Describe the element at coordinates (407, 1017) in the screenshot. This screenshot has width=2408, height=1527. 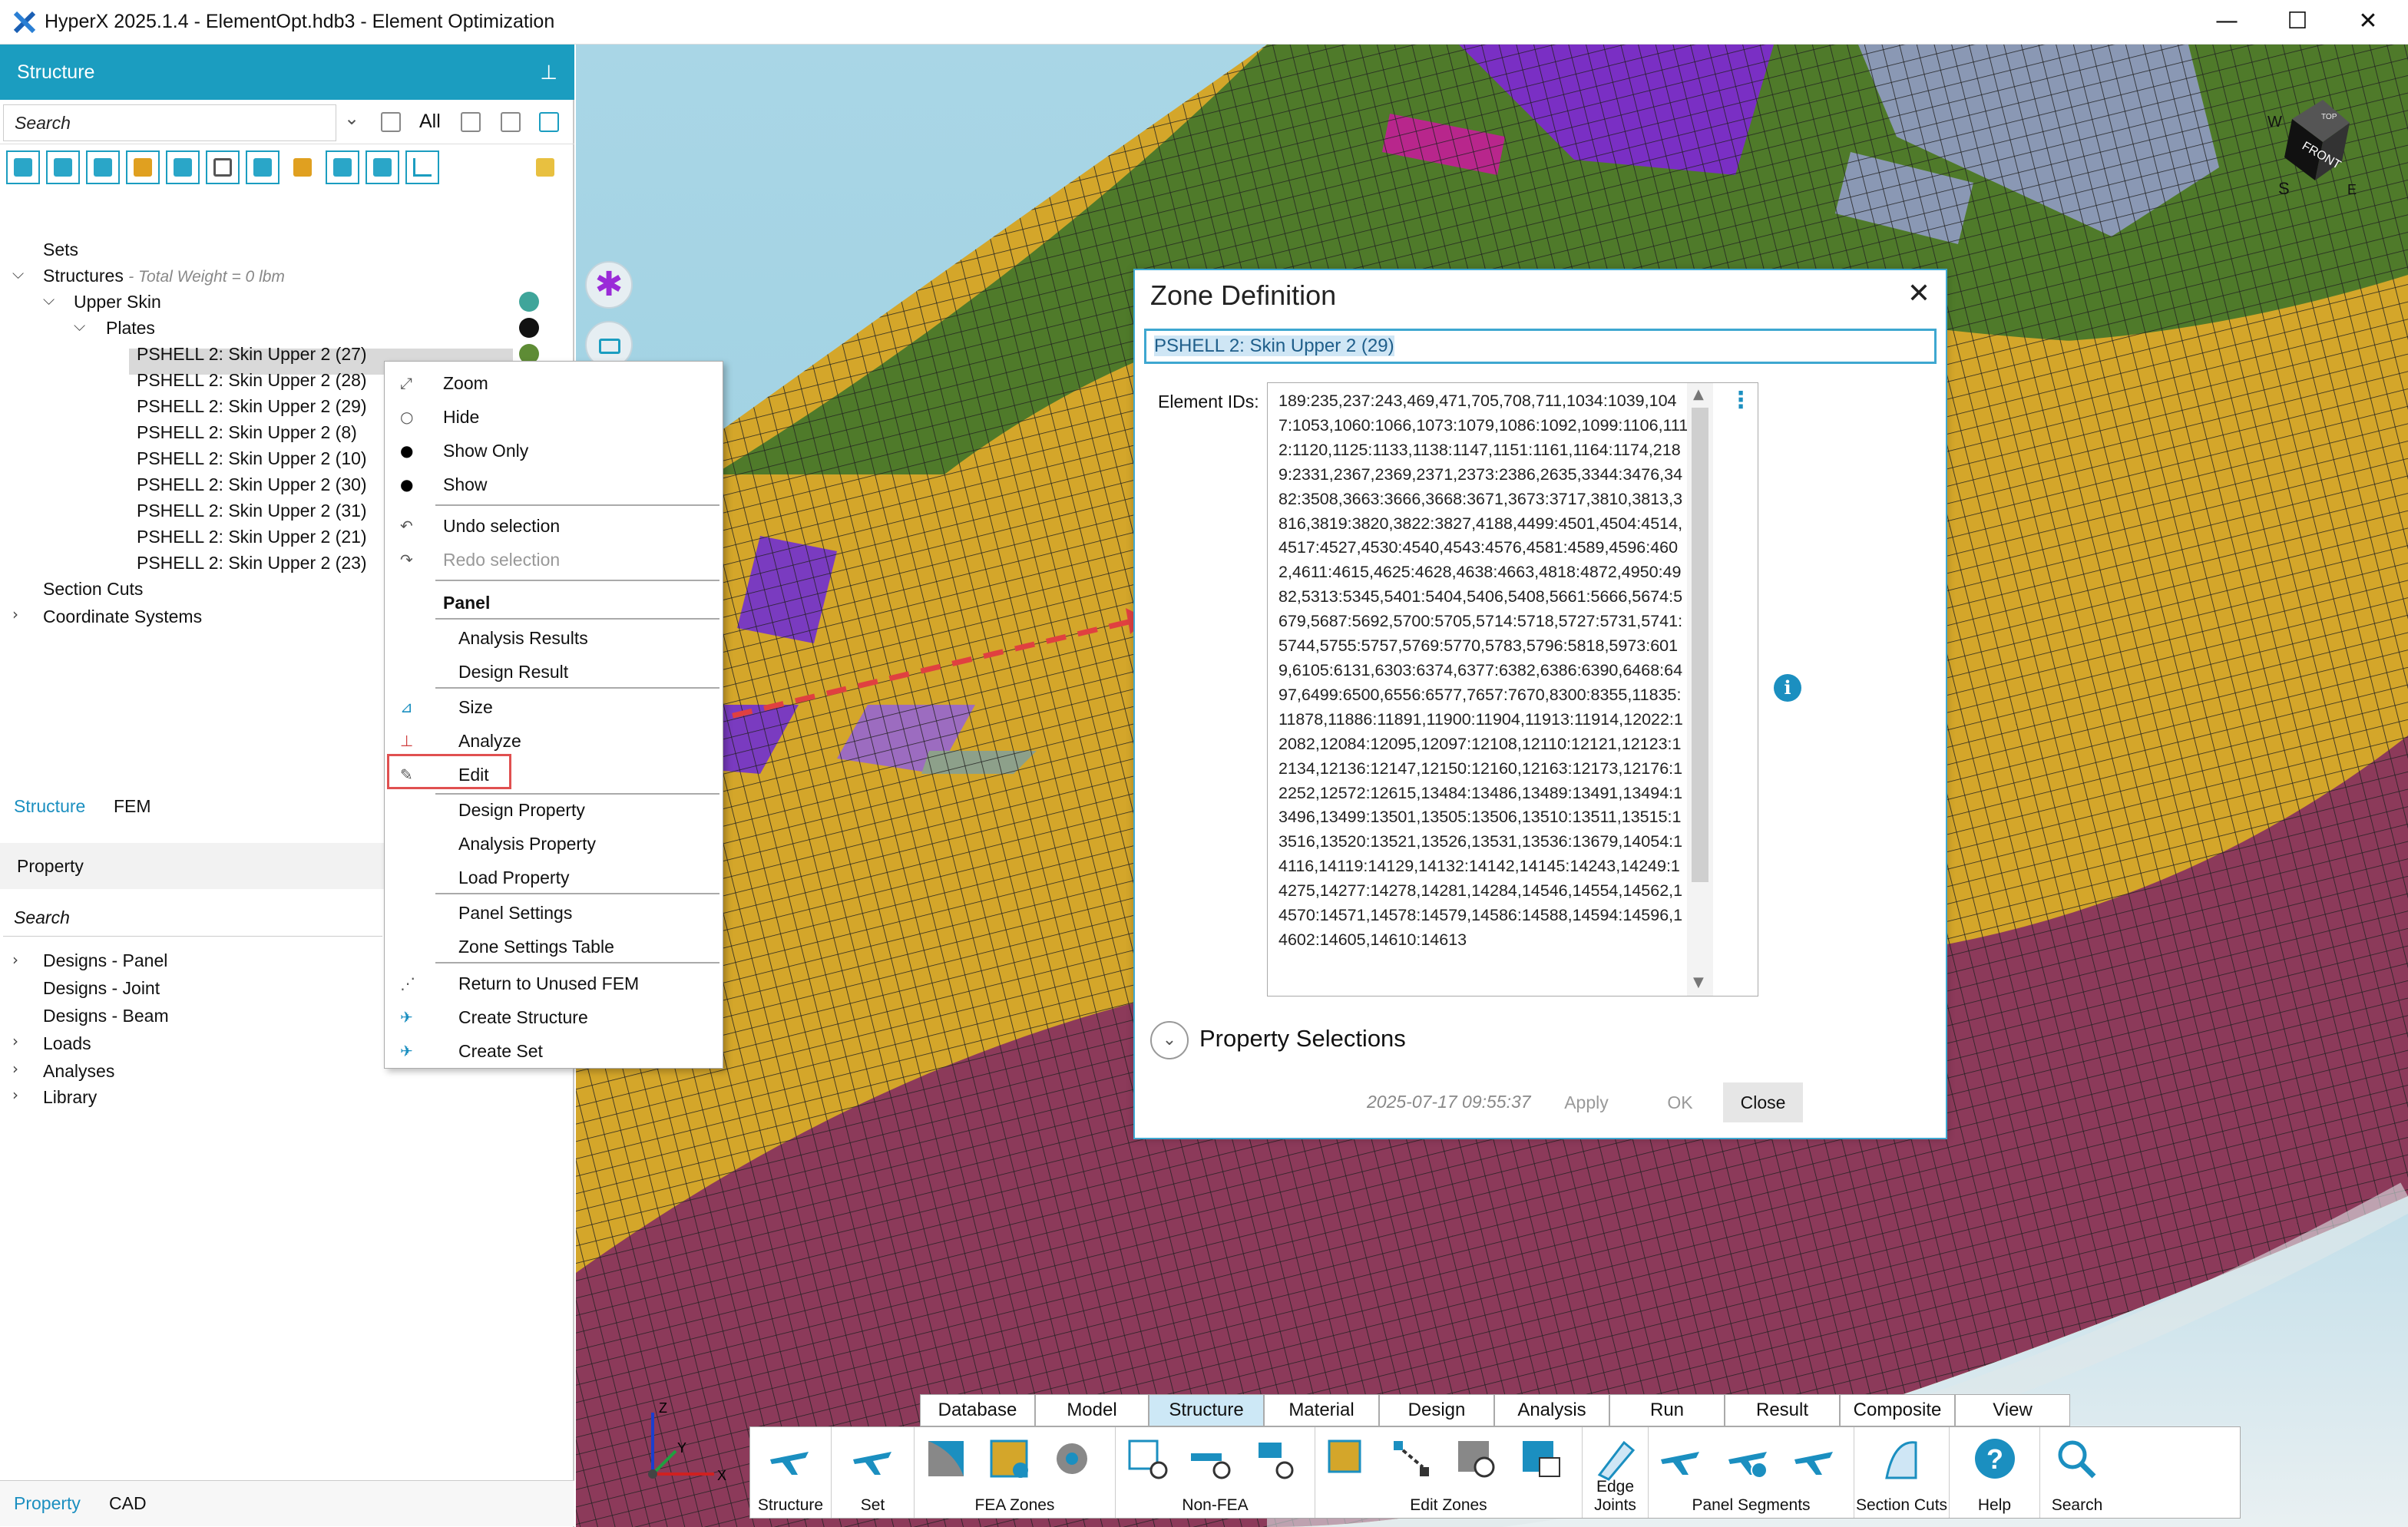
I see `create-structure-icon: ✈` at that location.